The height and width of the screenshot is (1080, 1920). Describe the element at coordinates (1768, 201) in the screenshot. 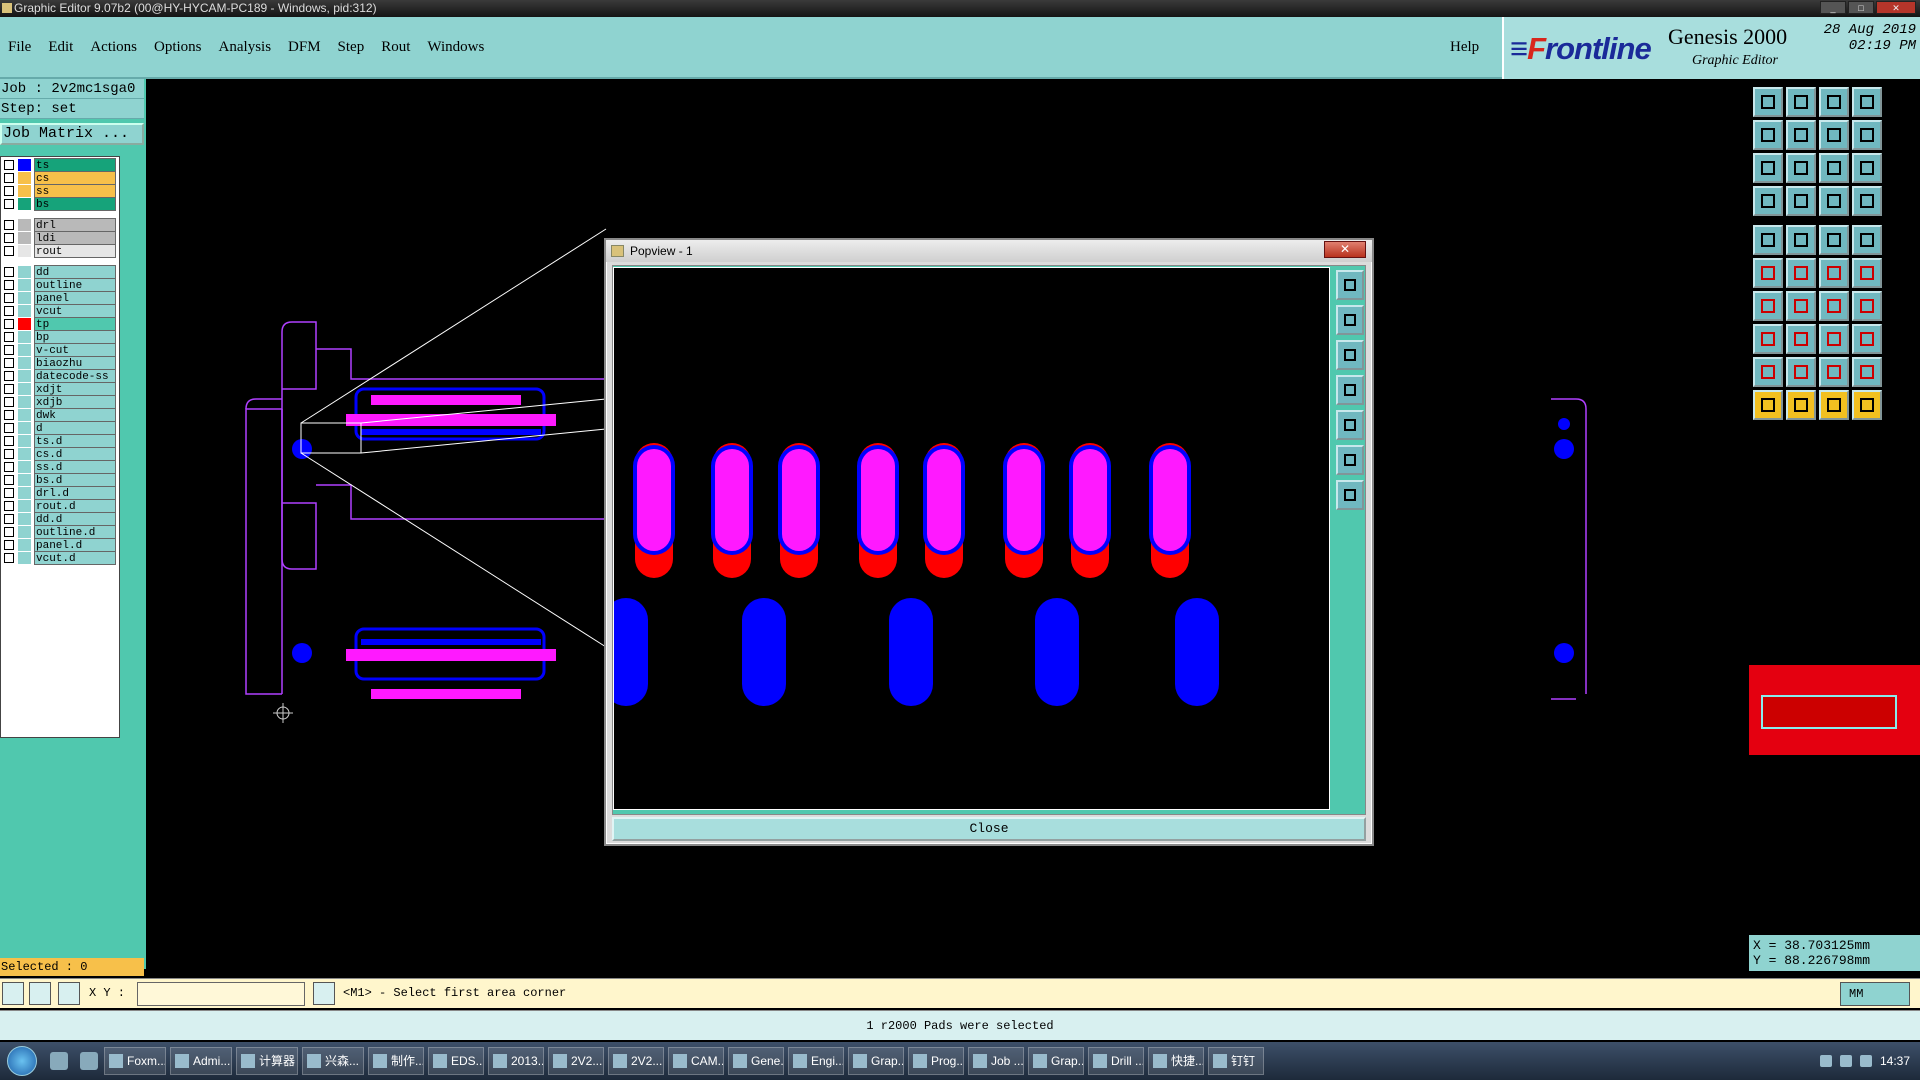

I see `measure-tool-icon` at that location.